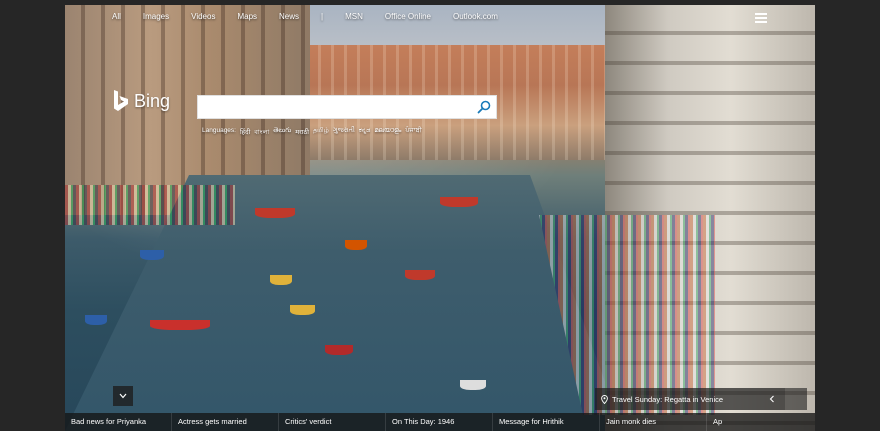  I want to click on language-link: বাংলা, so click(261, 132).